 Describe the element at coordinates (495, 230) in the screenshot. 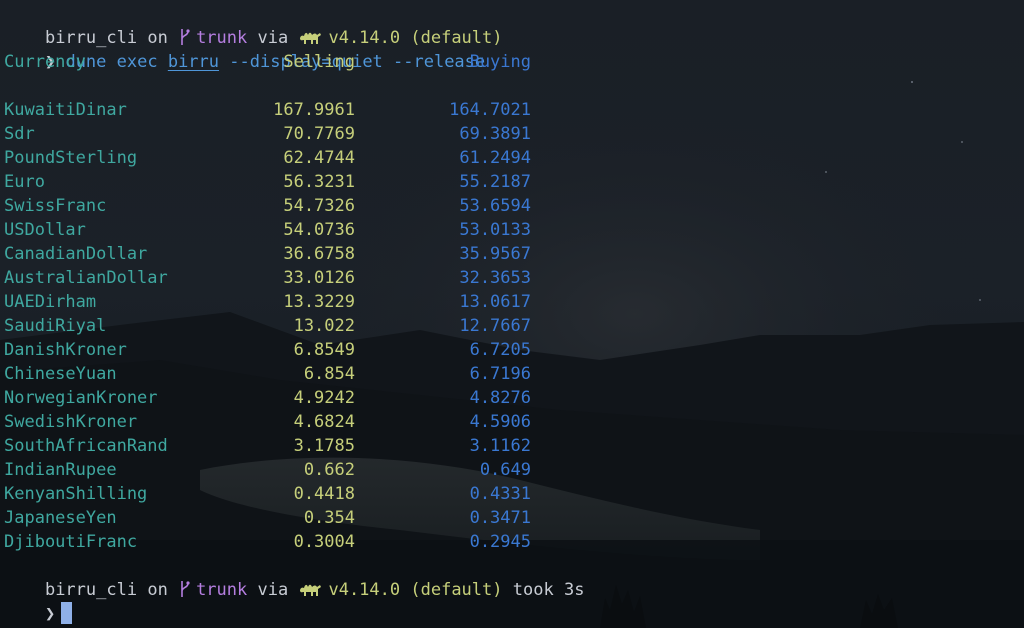

I see `row-buying: 53.0133` at that location.